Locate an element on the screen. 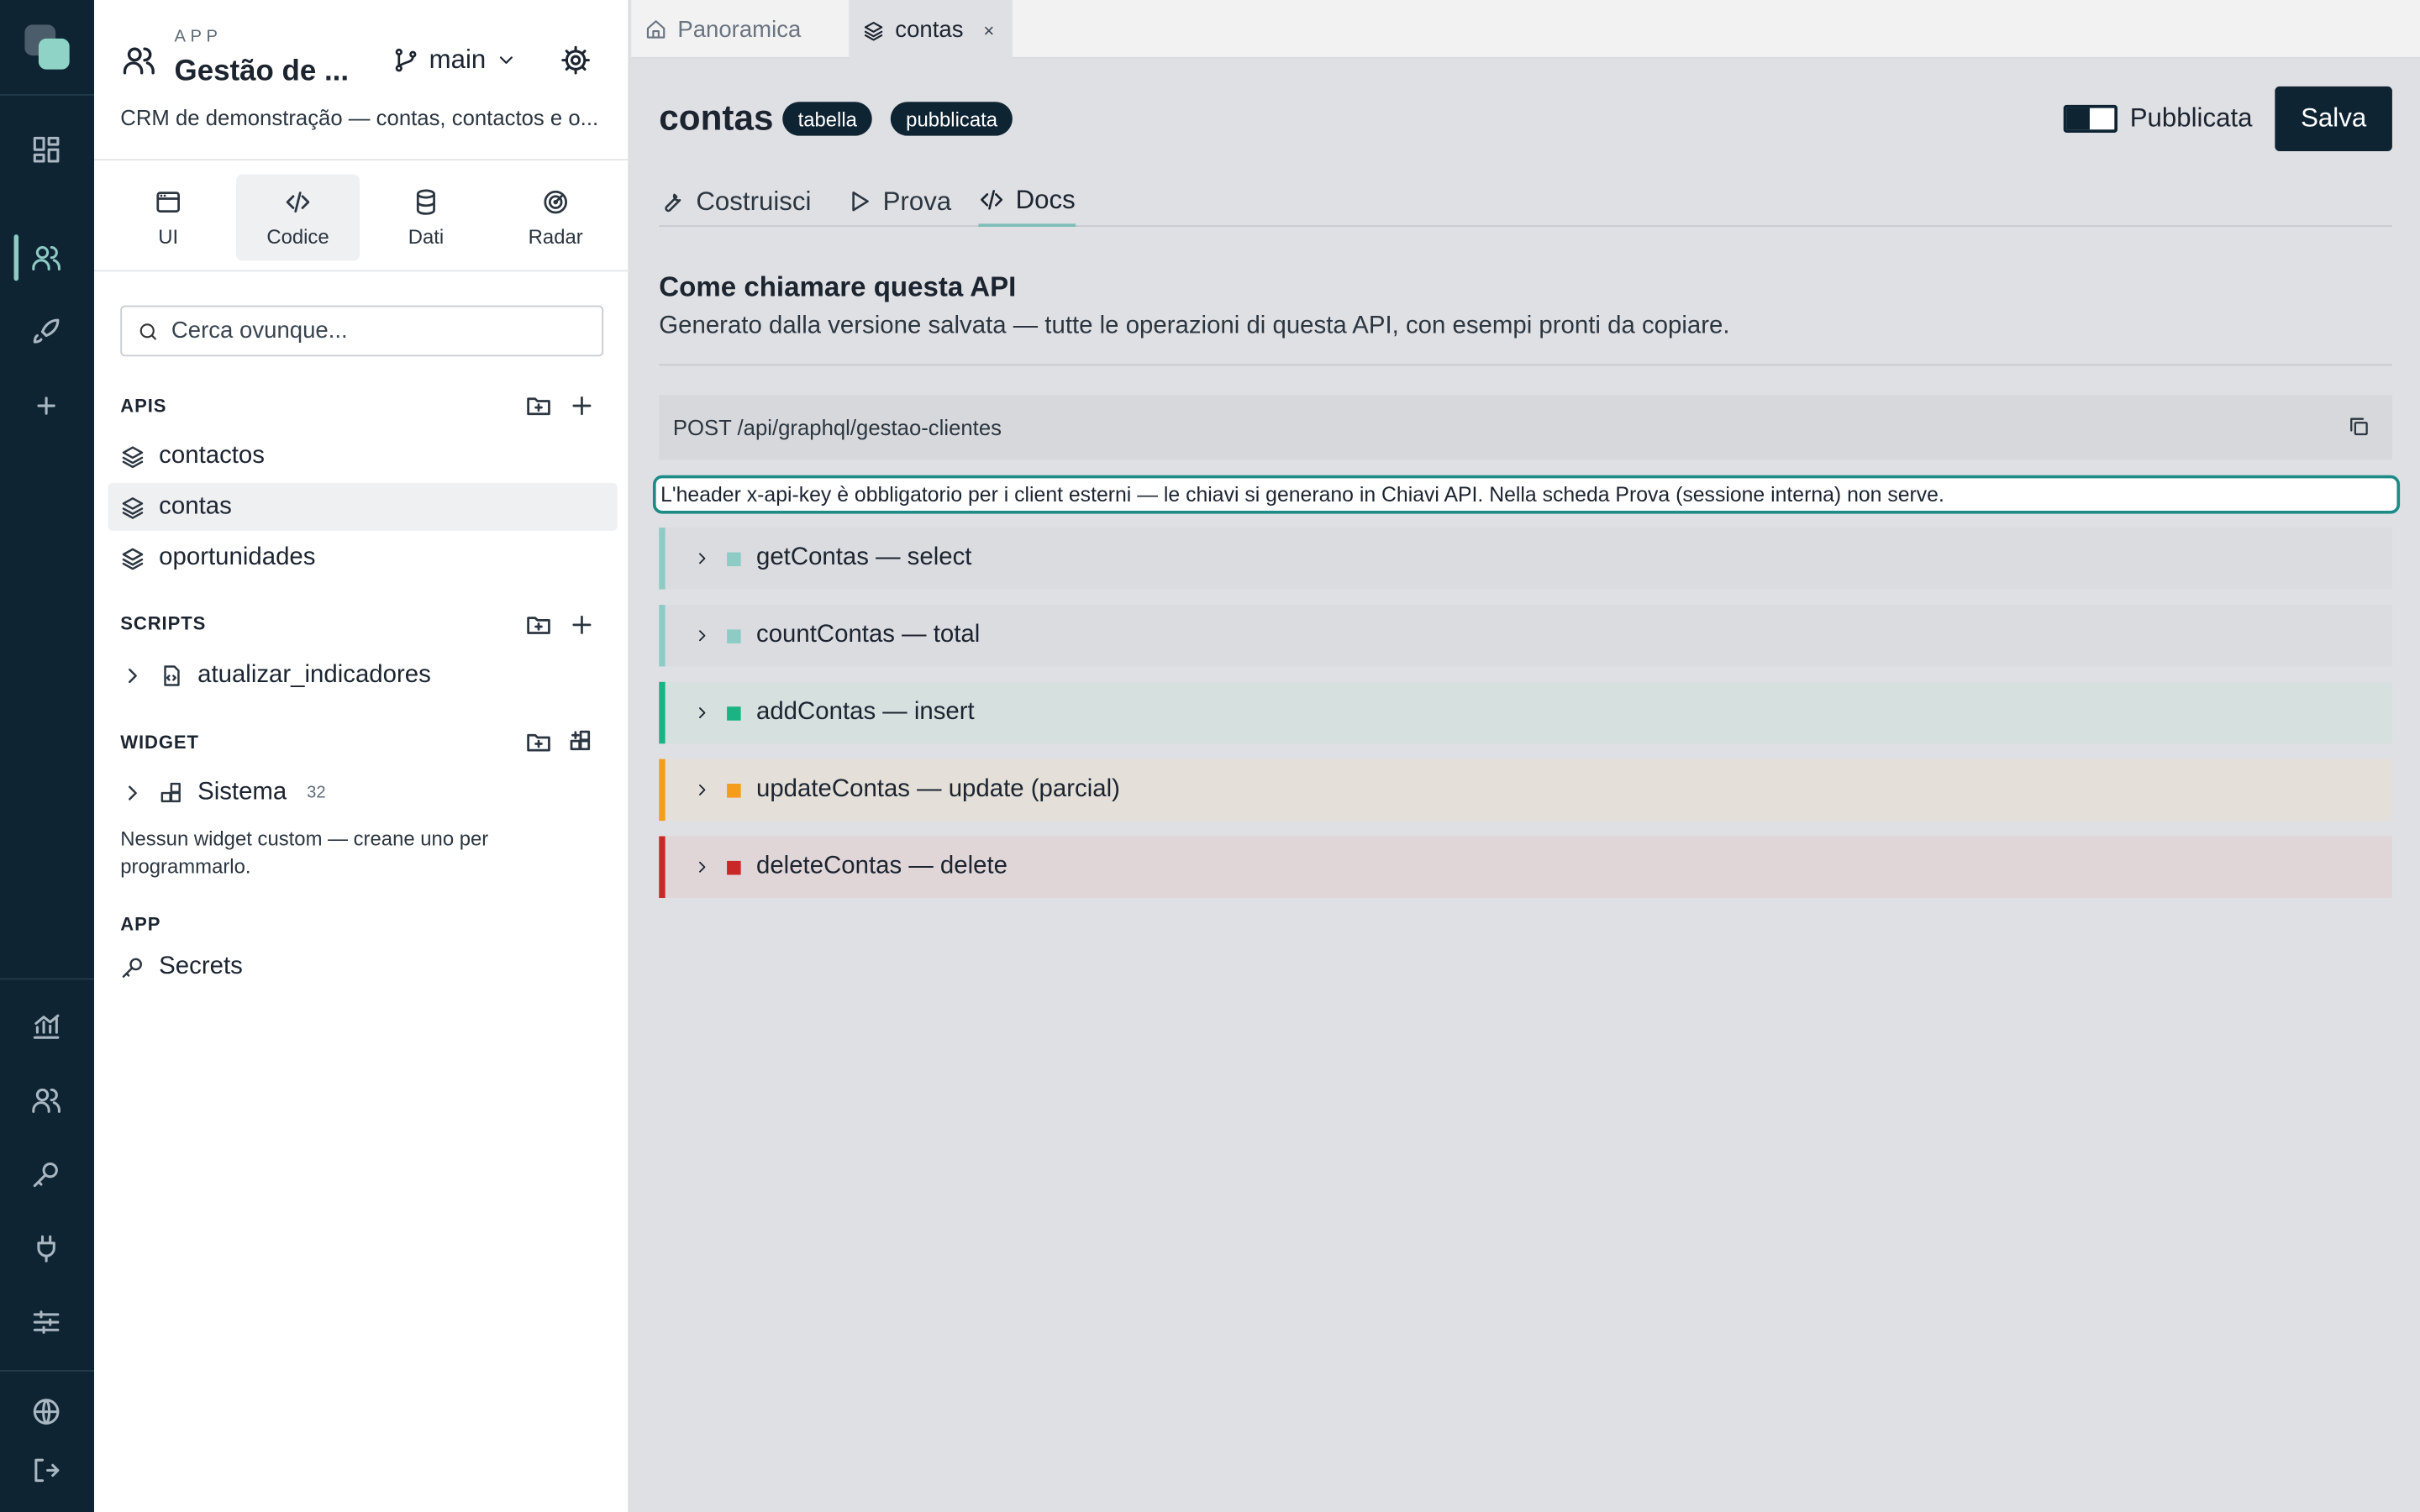 The width and height of the screenshot is (2420, 1512). globe-icon is located at coordinates (46, 1411).